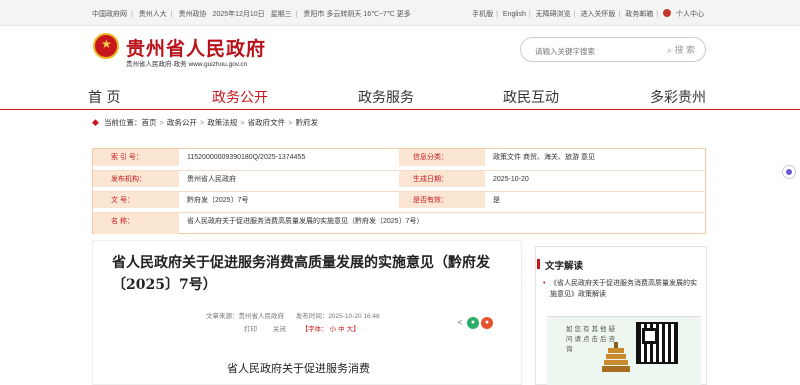  What do you see at coordinates (613, 49) in the screenshot?
I see `search-box: 请输入关键字搜索 ⌕ 搜 索` at bounding box center [613, 49].